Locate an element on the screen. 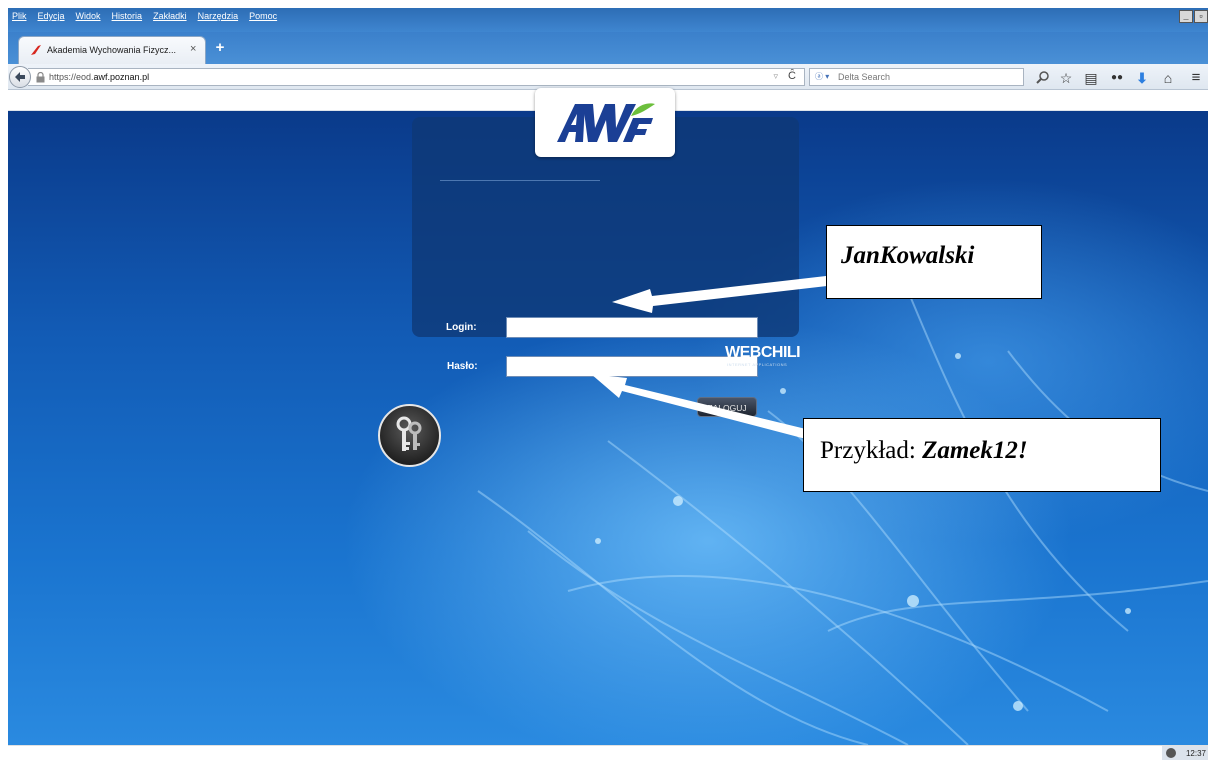 This screenshot has height=760, width=1208. tab-awf: Akademia Wychowania Fizycz... × is located at coordinates (112, 50).